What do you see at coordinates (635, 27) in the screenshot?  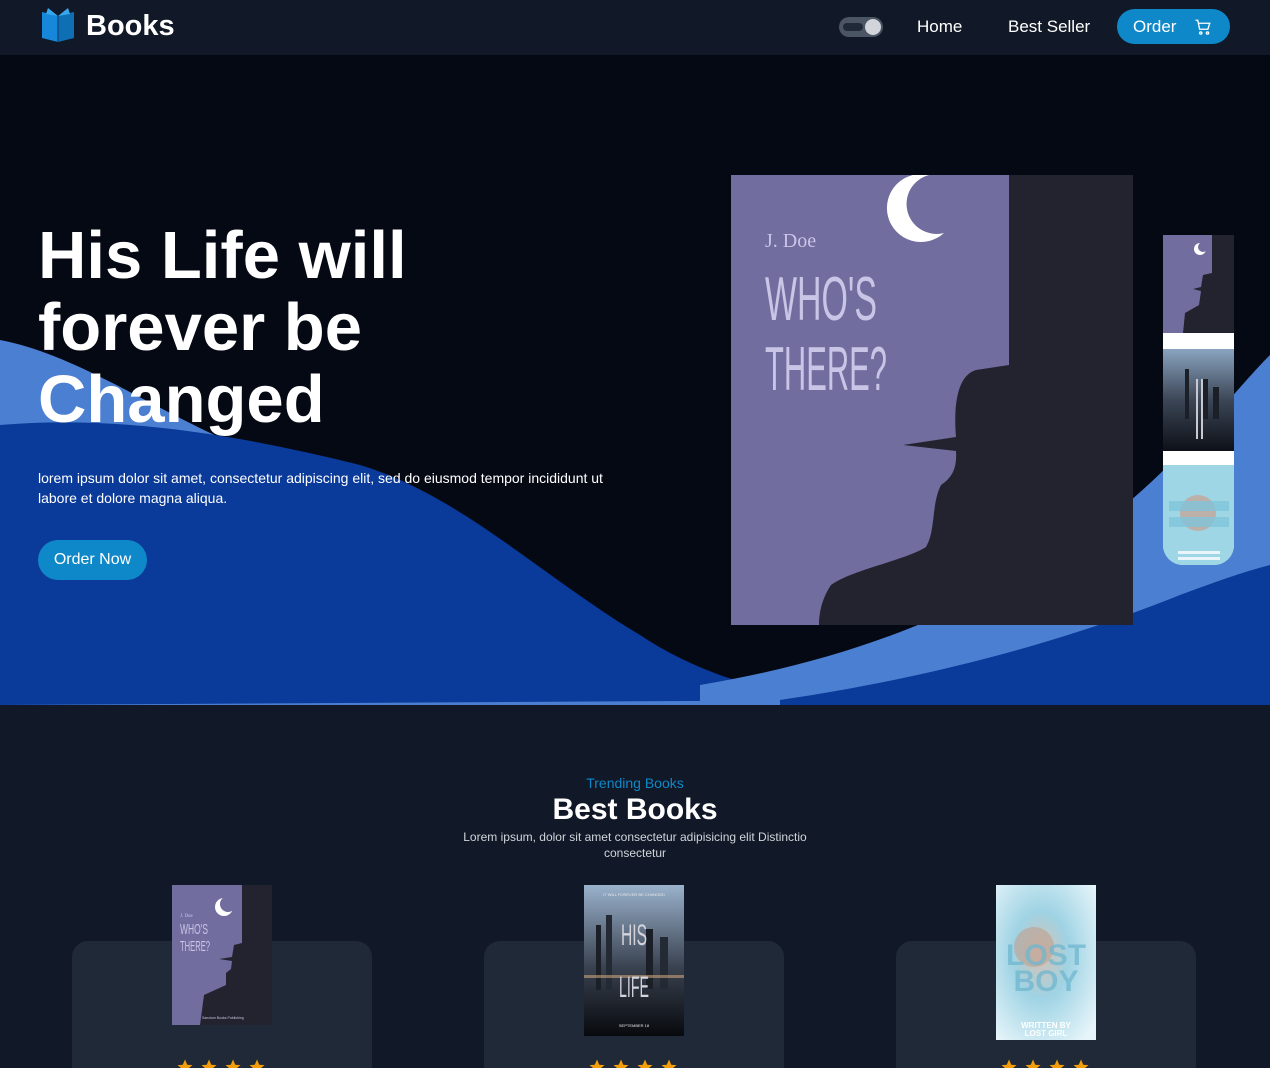 I see `navbar: Books Home Best Seller Order` at bounding box center [635, 27].